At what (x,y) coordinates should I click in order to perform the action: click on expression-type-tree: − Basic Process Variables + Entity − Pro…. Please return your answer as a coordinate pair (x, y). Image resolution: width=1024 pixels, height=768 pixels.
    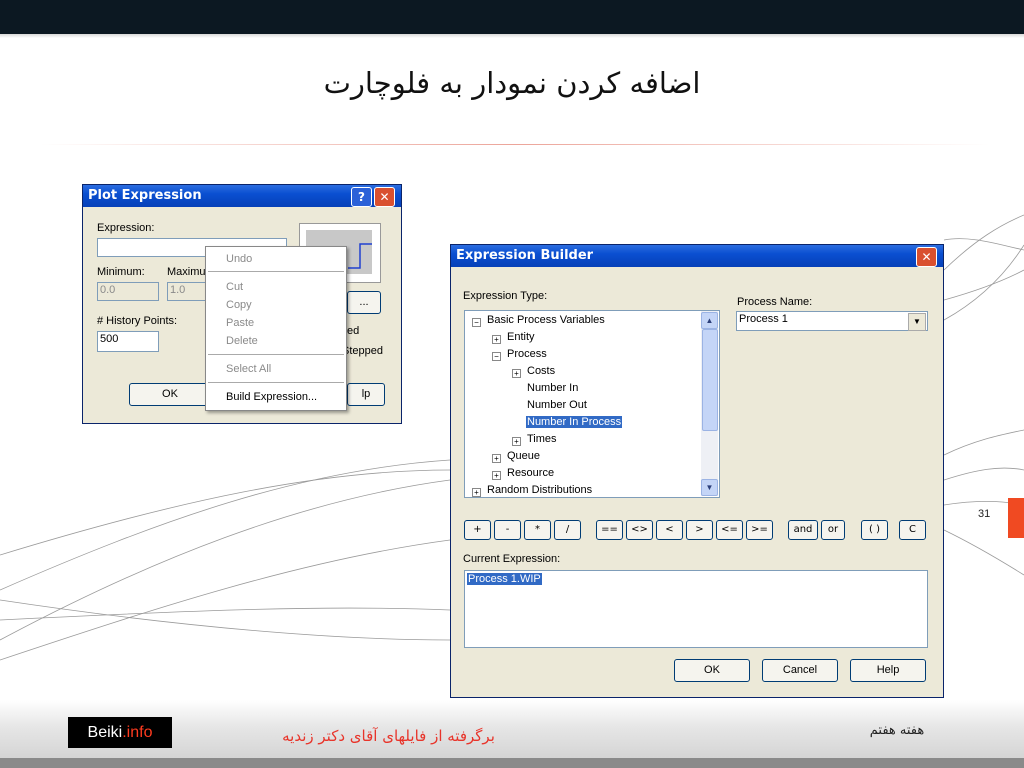
    Looking at the image, I should click on (592, 404).